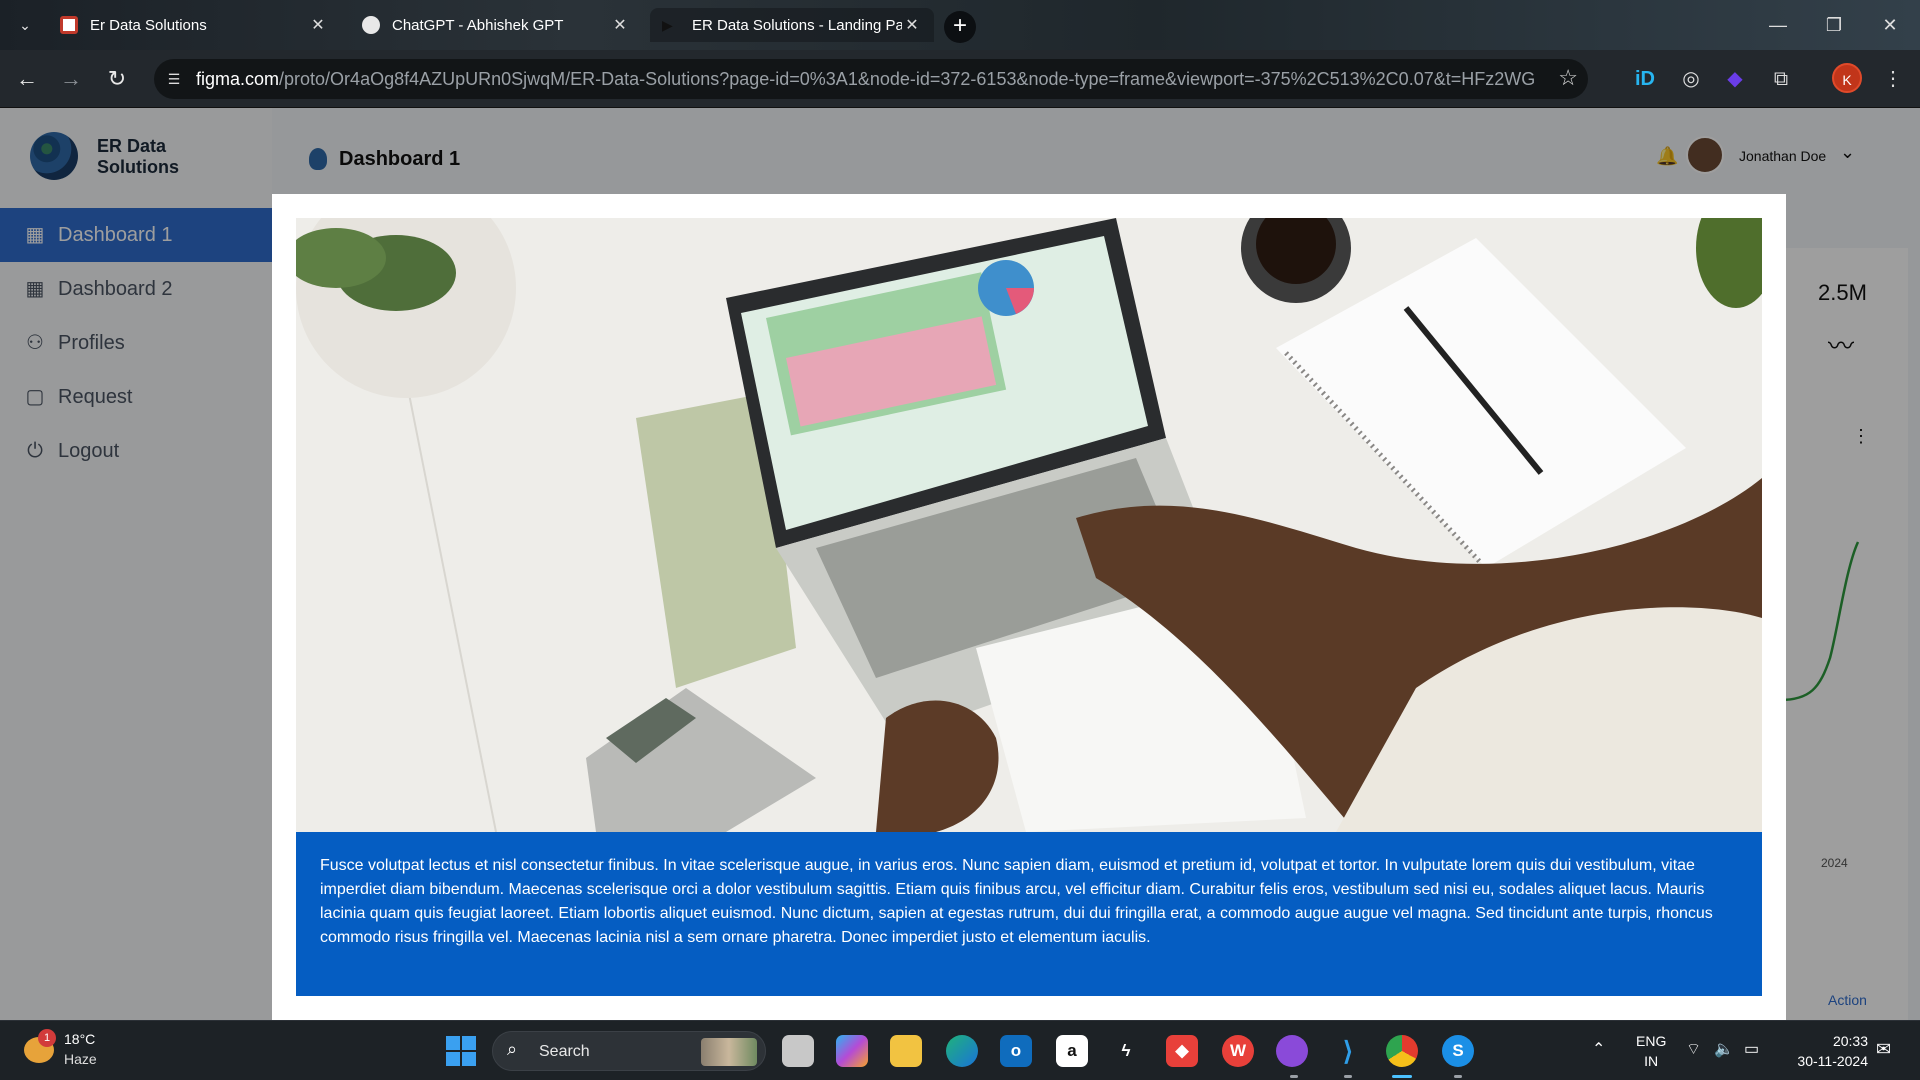 The image size is (1920, 1080). What do you see at coordinates (174, 79) in the screenshot?
I see `site-info-icon: ☰` at bounding box center [174, 79].